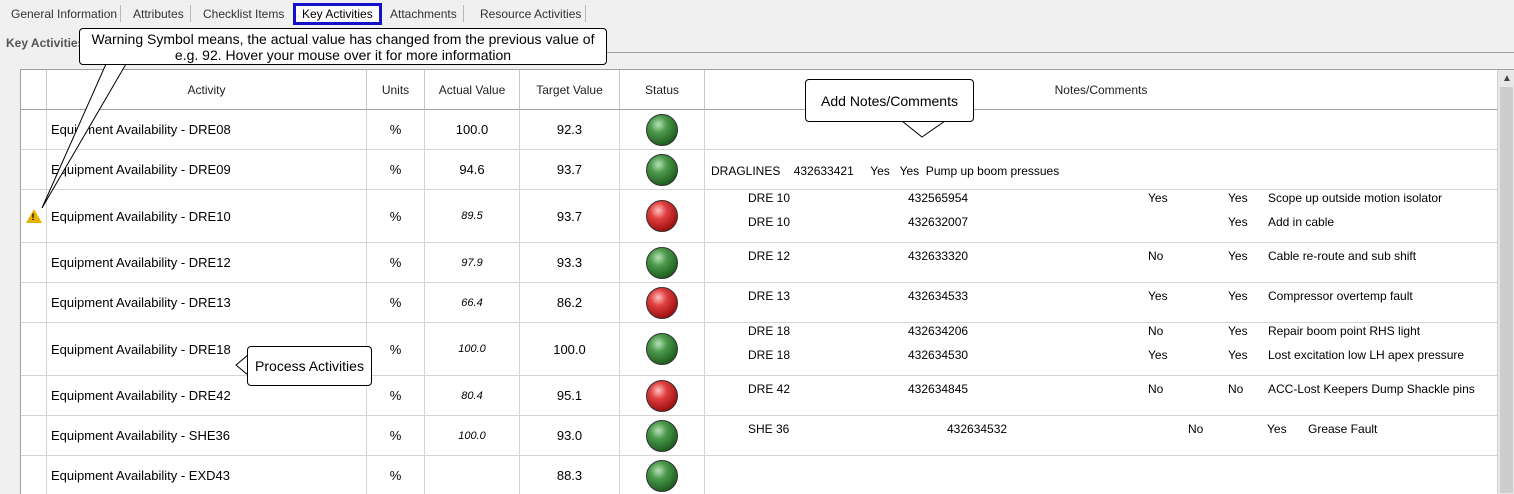  I want to click on note-field: 432633320, so click(938, 256).